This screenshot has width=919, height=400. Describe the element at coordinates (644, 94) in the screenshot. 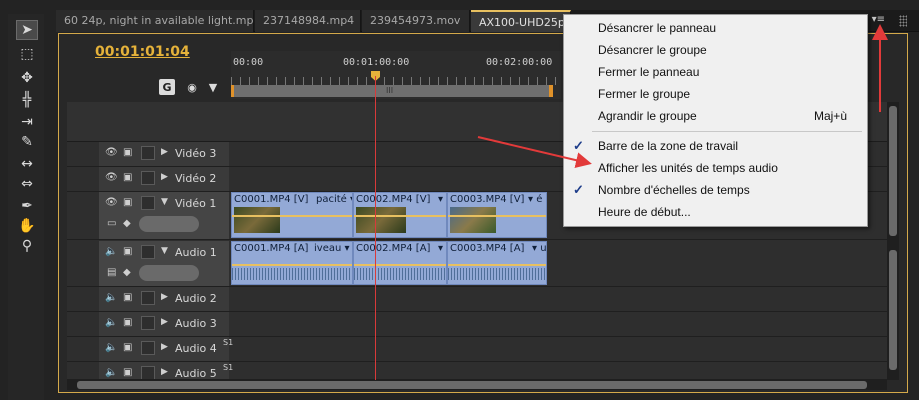

I see `menu-item-label: Fermer le groupe` at that location.